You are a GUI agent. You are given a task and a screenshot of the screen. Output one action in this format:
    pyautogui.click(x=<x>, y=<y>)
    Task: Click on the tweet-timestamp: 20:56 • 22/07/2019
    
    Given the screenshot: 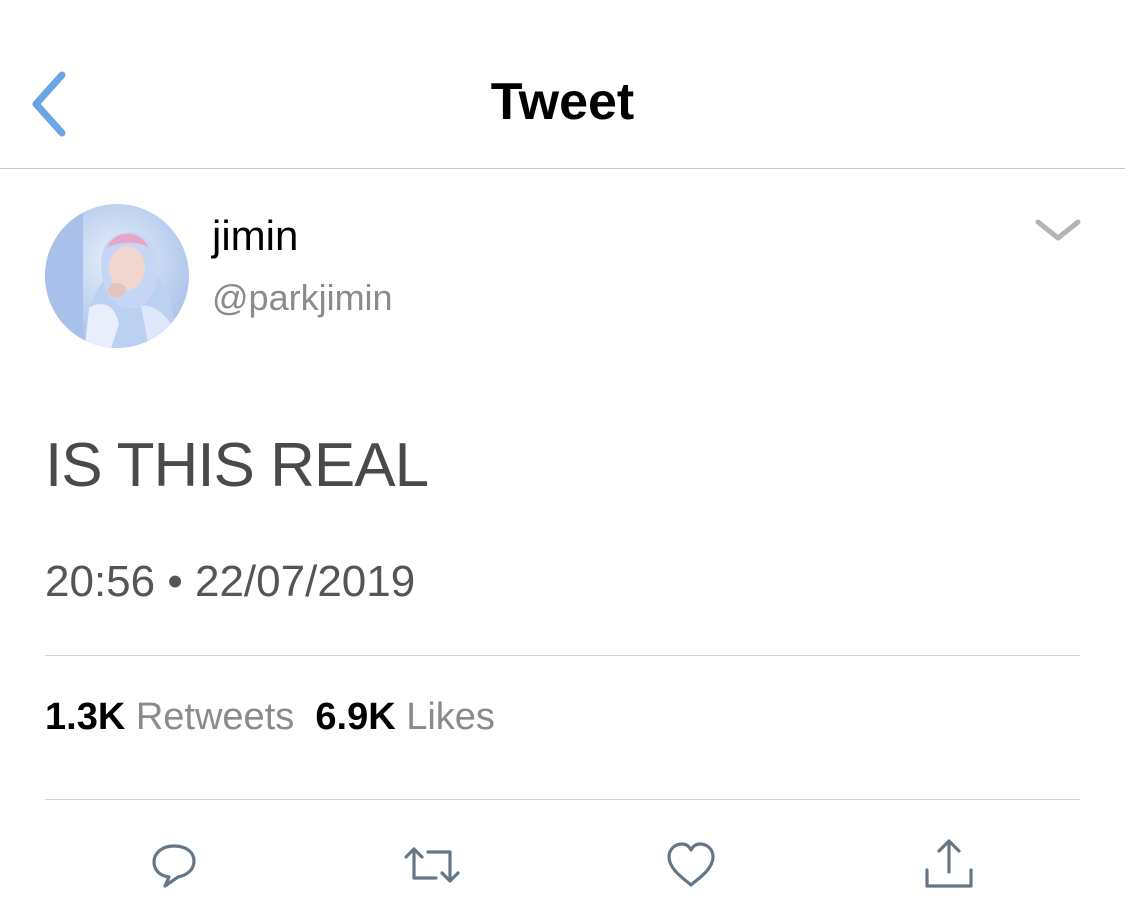 What is the action you would take?
    pyautogui.click(x=230, y=582)
    